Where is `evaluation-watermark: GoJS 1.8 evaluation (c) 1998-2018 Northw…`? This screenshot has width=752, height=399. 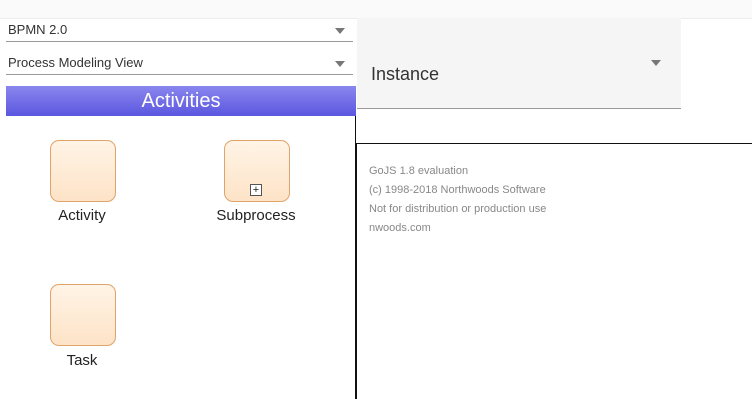
evaluation-watermark: GoJS 1.8 evaluation (c) 1998-2018 Northw… is located at coordinates (457, 200).